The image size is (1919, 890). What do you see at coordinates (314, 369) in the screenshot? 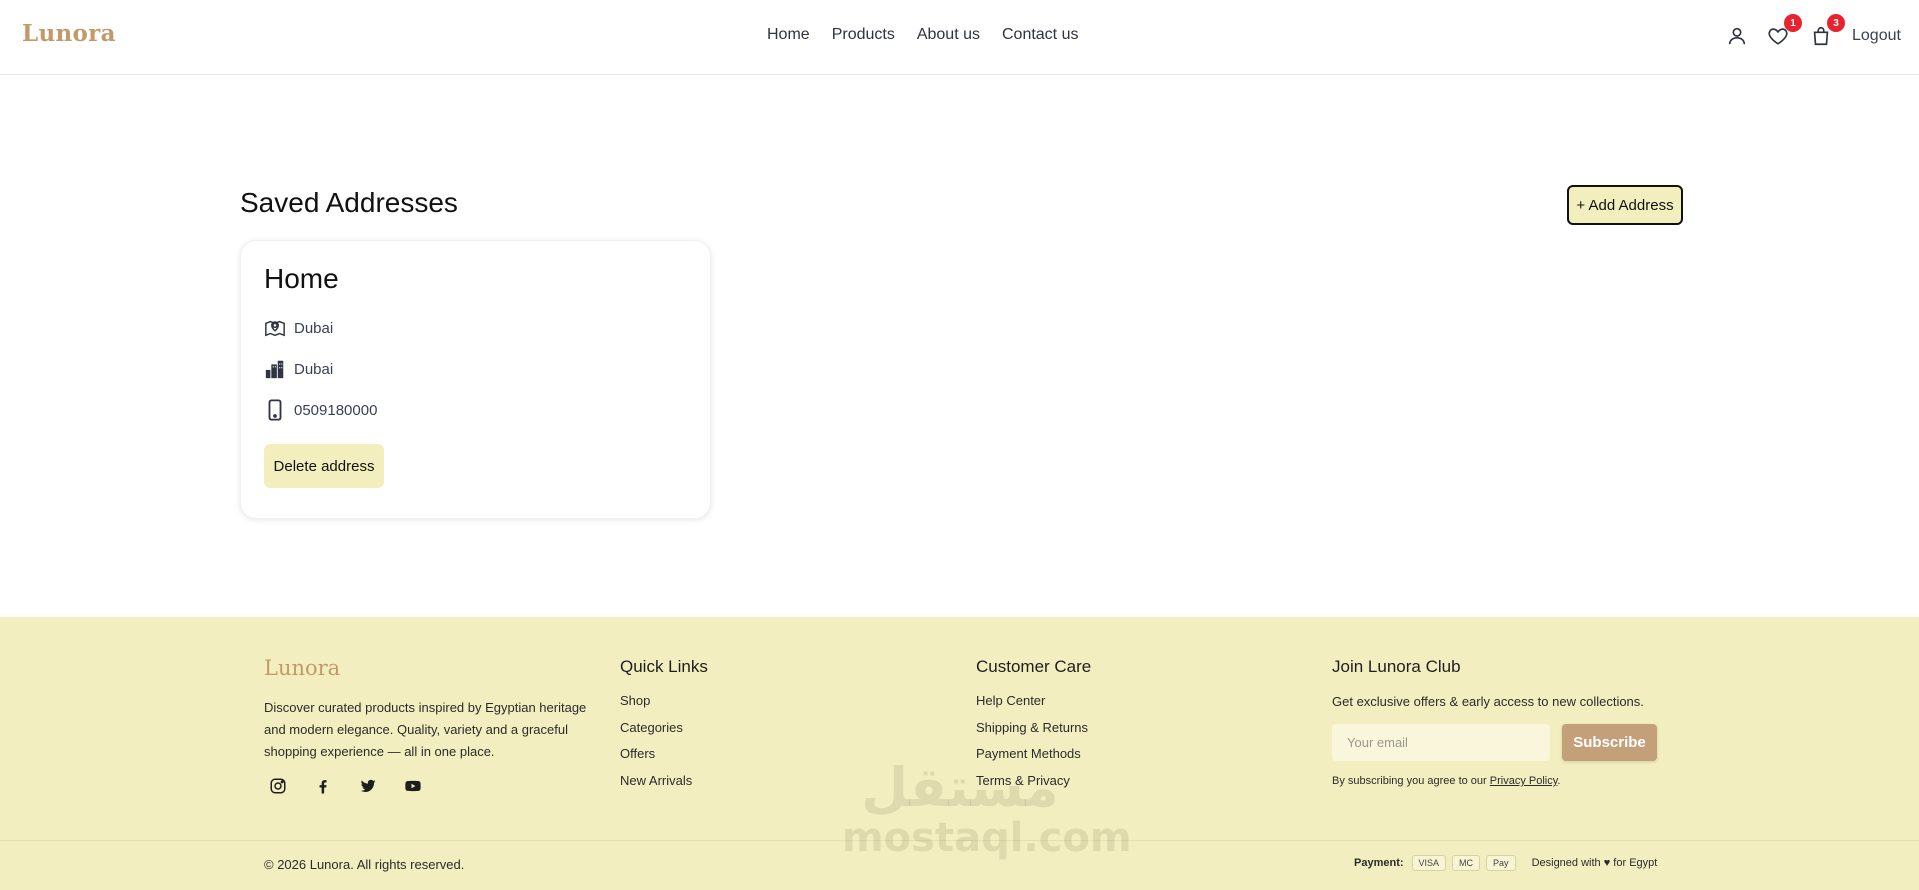
I see `address-area: Dubai` at bounding box center [314, 369].